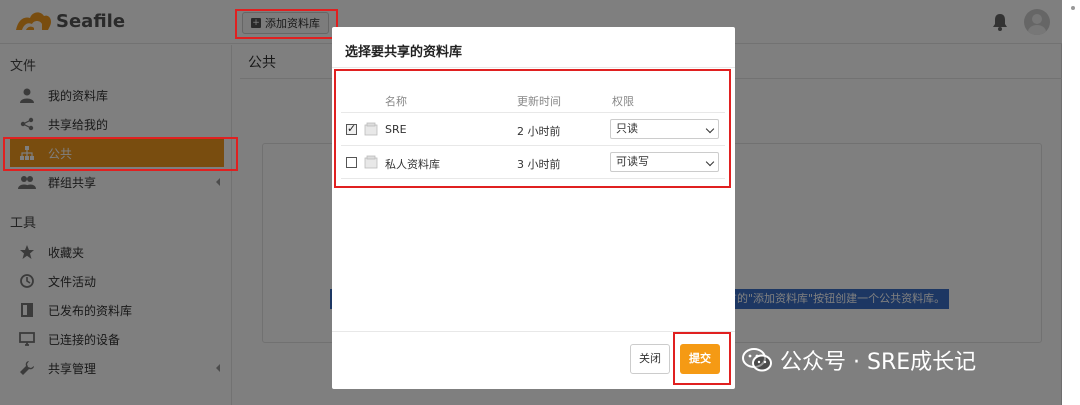  I want to click on edge-dot, so click(1073, 8).